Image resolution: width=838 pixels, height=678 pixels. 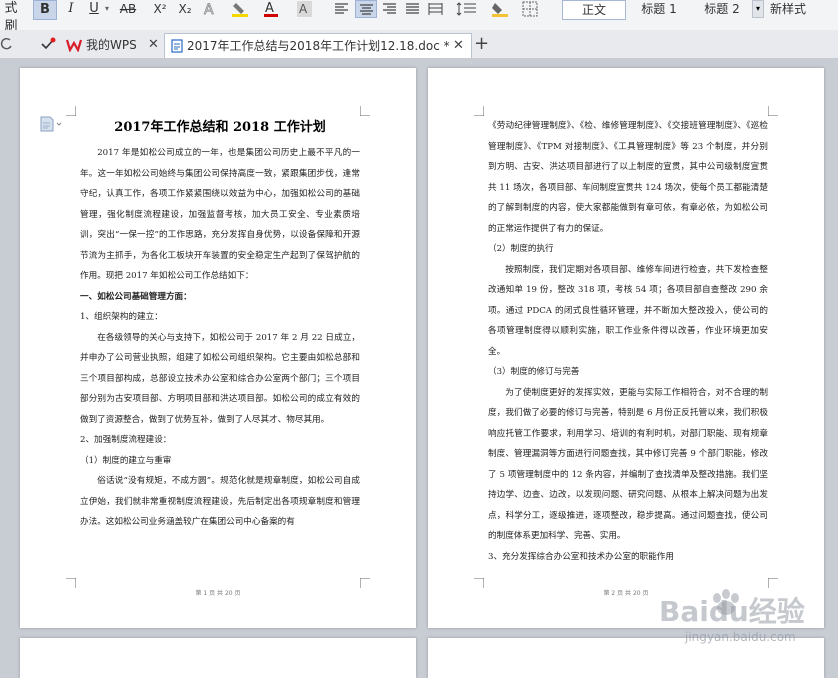 What do you see at coordinates (160, 9) in the screenshot?
I see `superscript-button: X²` at bounding box center [160, 9].